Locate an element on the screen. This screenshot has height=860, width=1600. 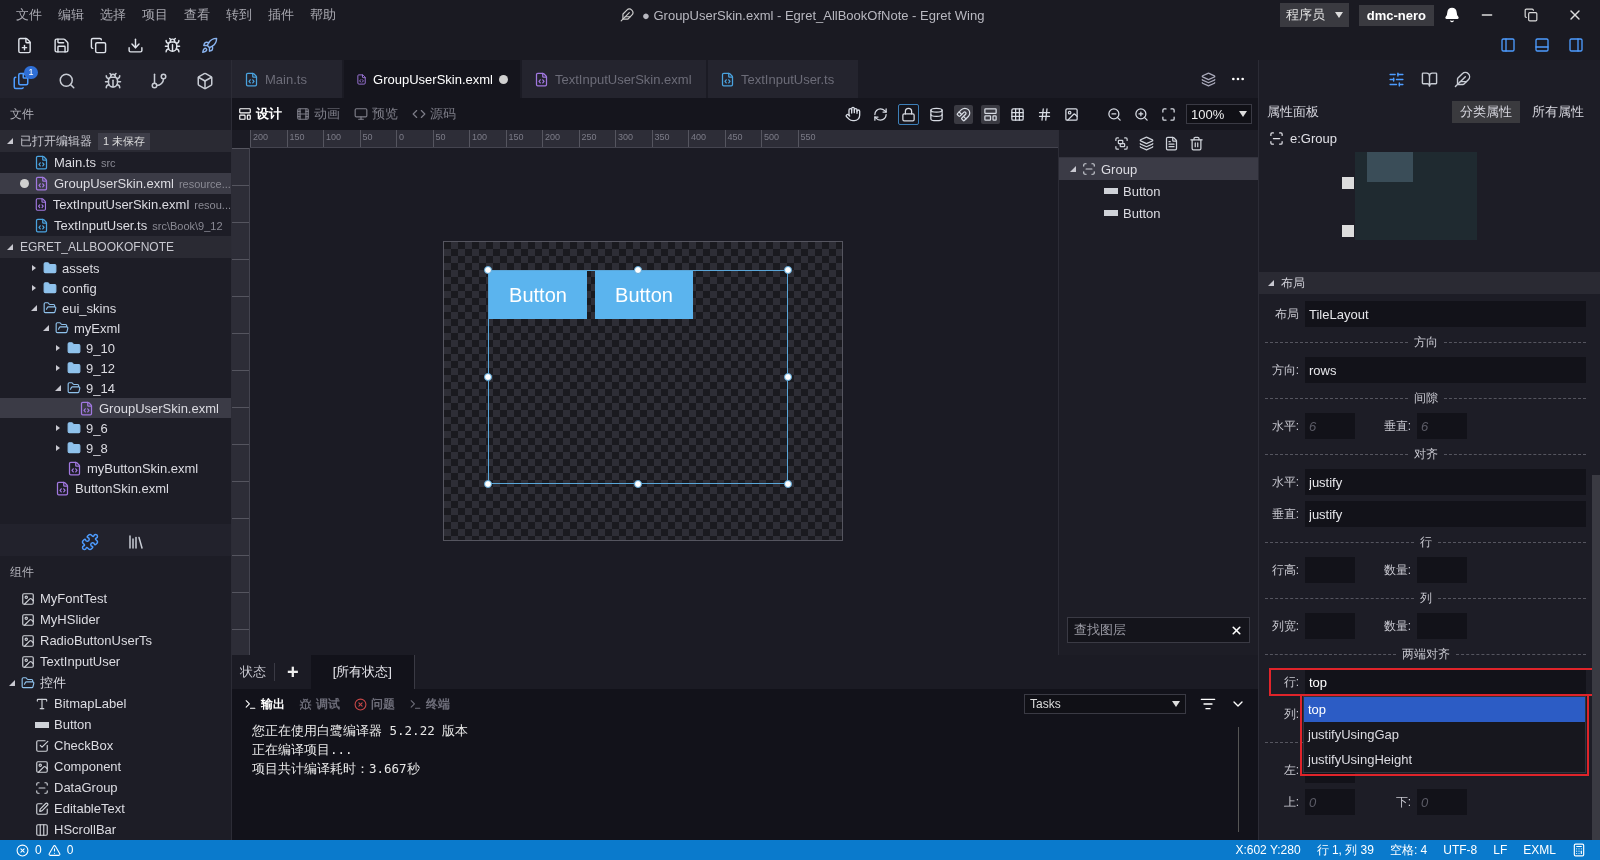
states-label: 状态 is located at coordinates (253, 672).